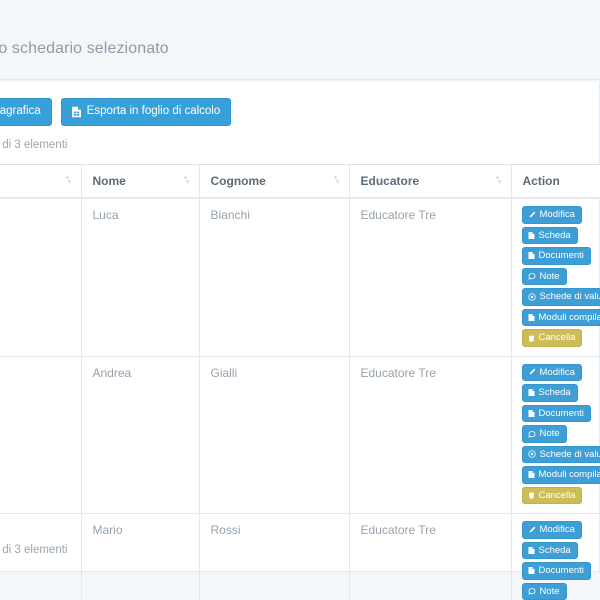 The width and height of the screenshot is (600, 600). What do you see at coordinates (76, 112) in the screenshot?
I see `spreadsheet-icon` at bounding box center [76, 112].